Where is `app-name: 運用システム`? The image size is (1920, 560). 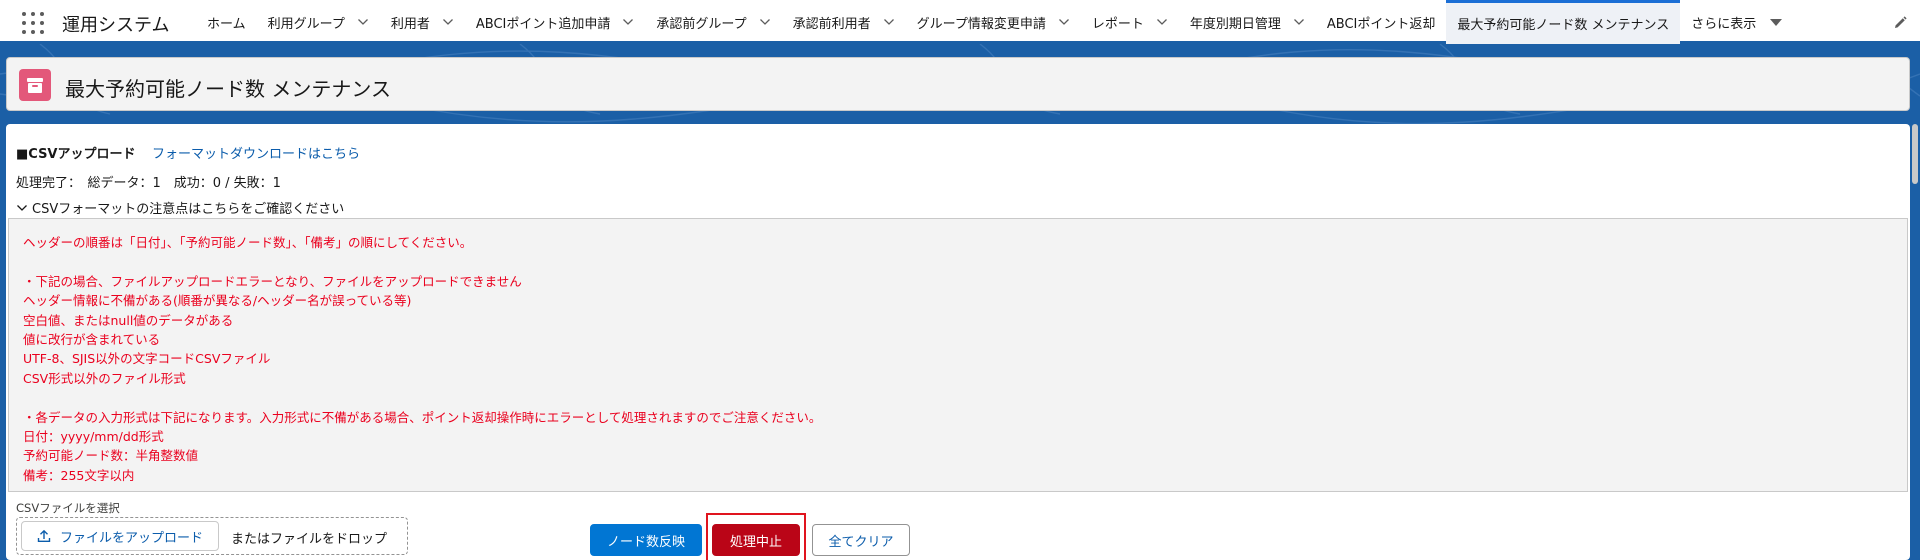 app-name: 運用システム is located at coordinates (116, 25).